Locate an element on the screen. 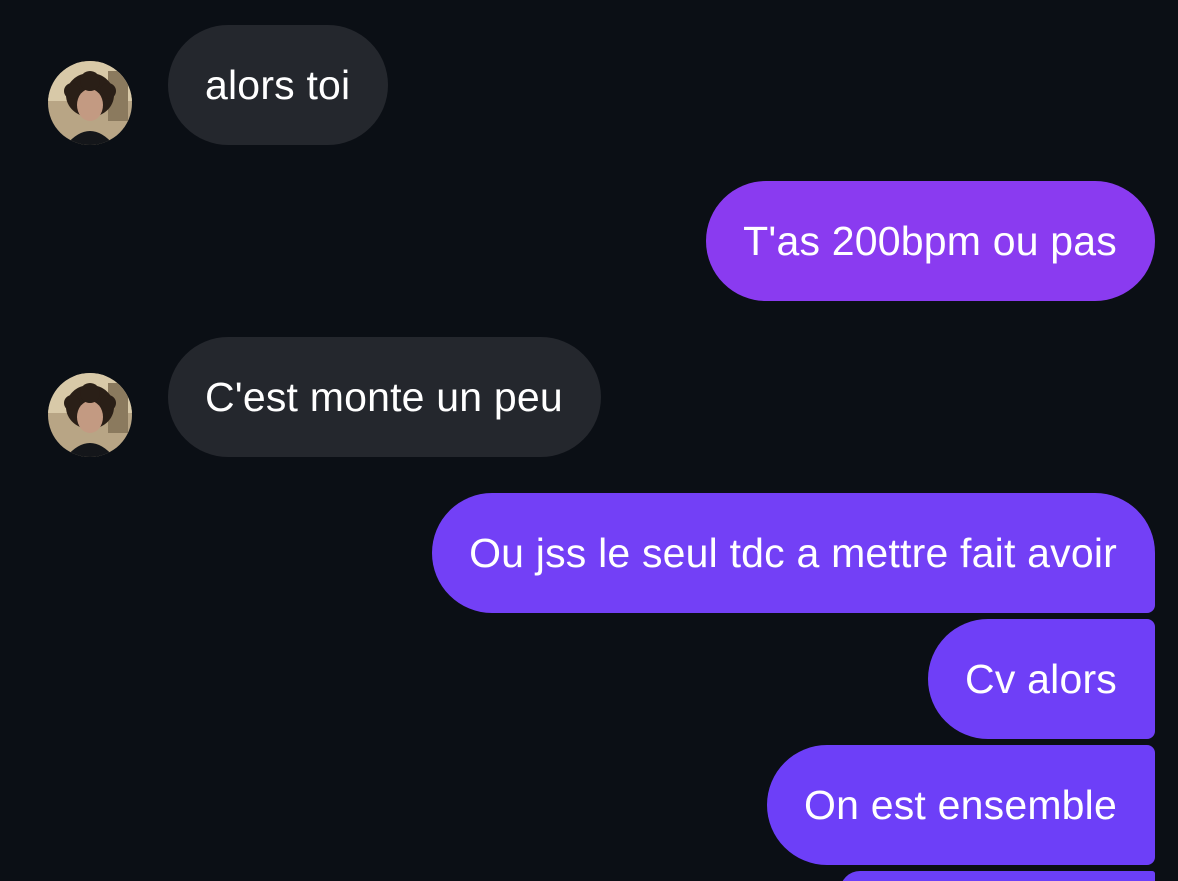 The height and width of the screenshot is (881, 1178). message-bubble-incoming: C'est monte un peu is located at coordinates (384, 397).